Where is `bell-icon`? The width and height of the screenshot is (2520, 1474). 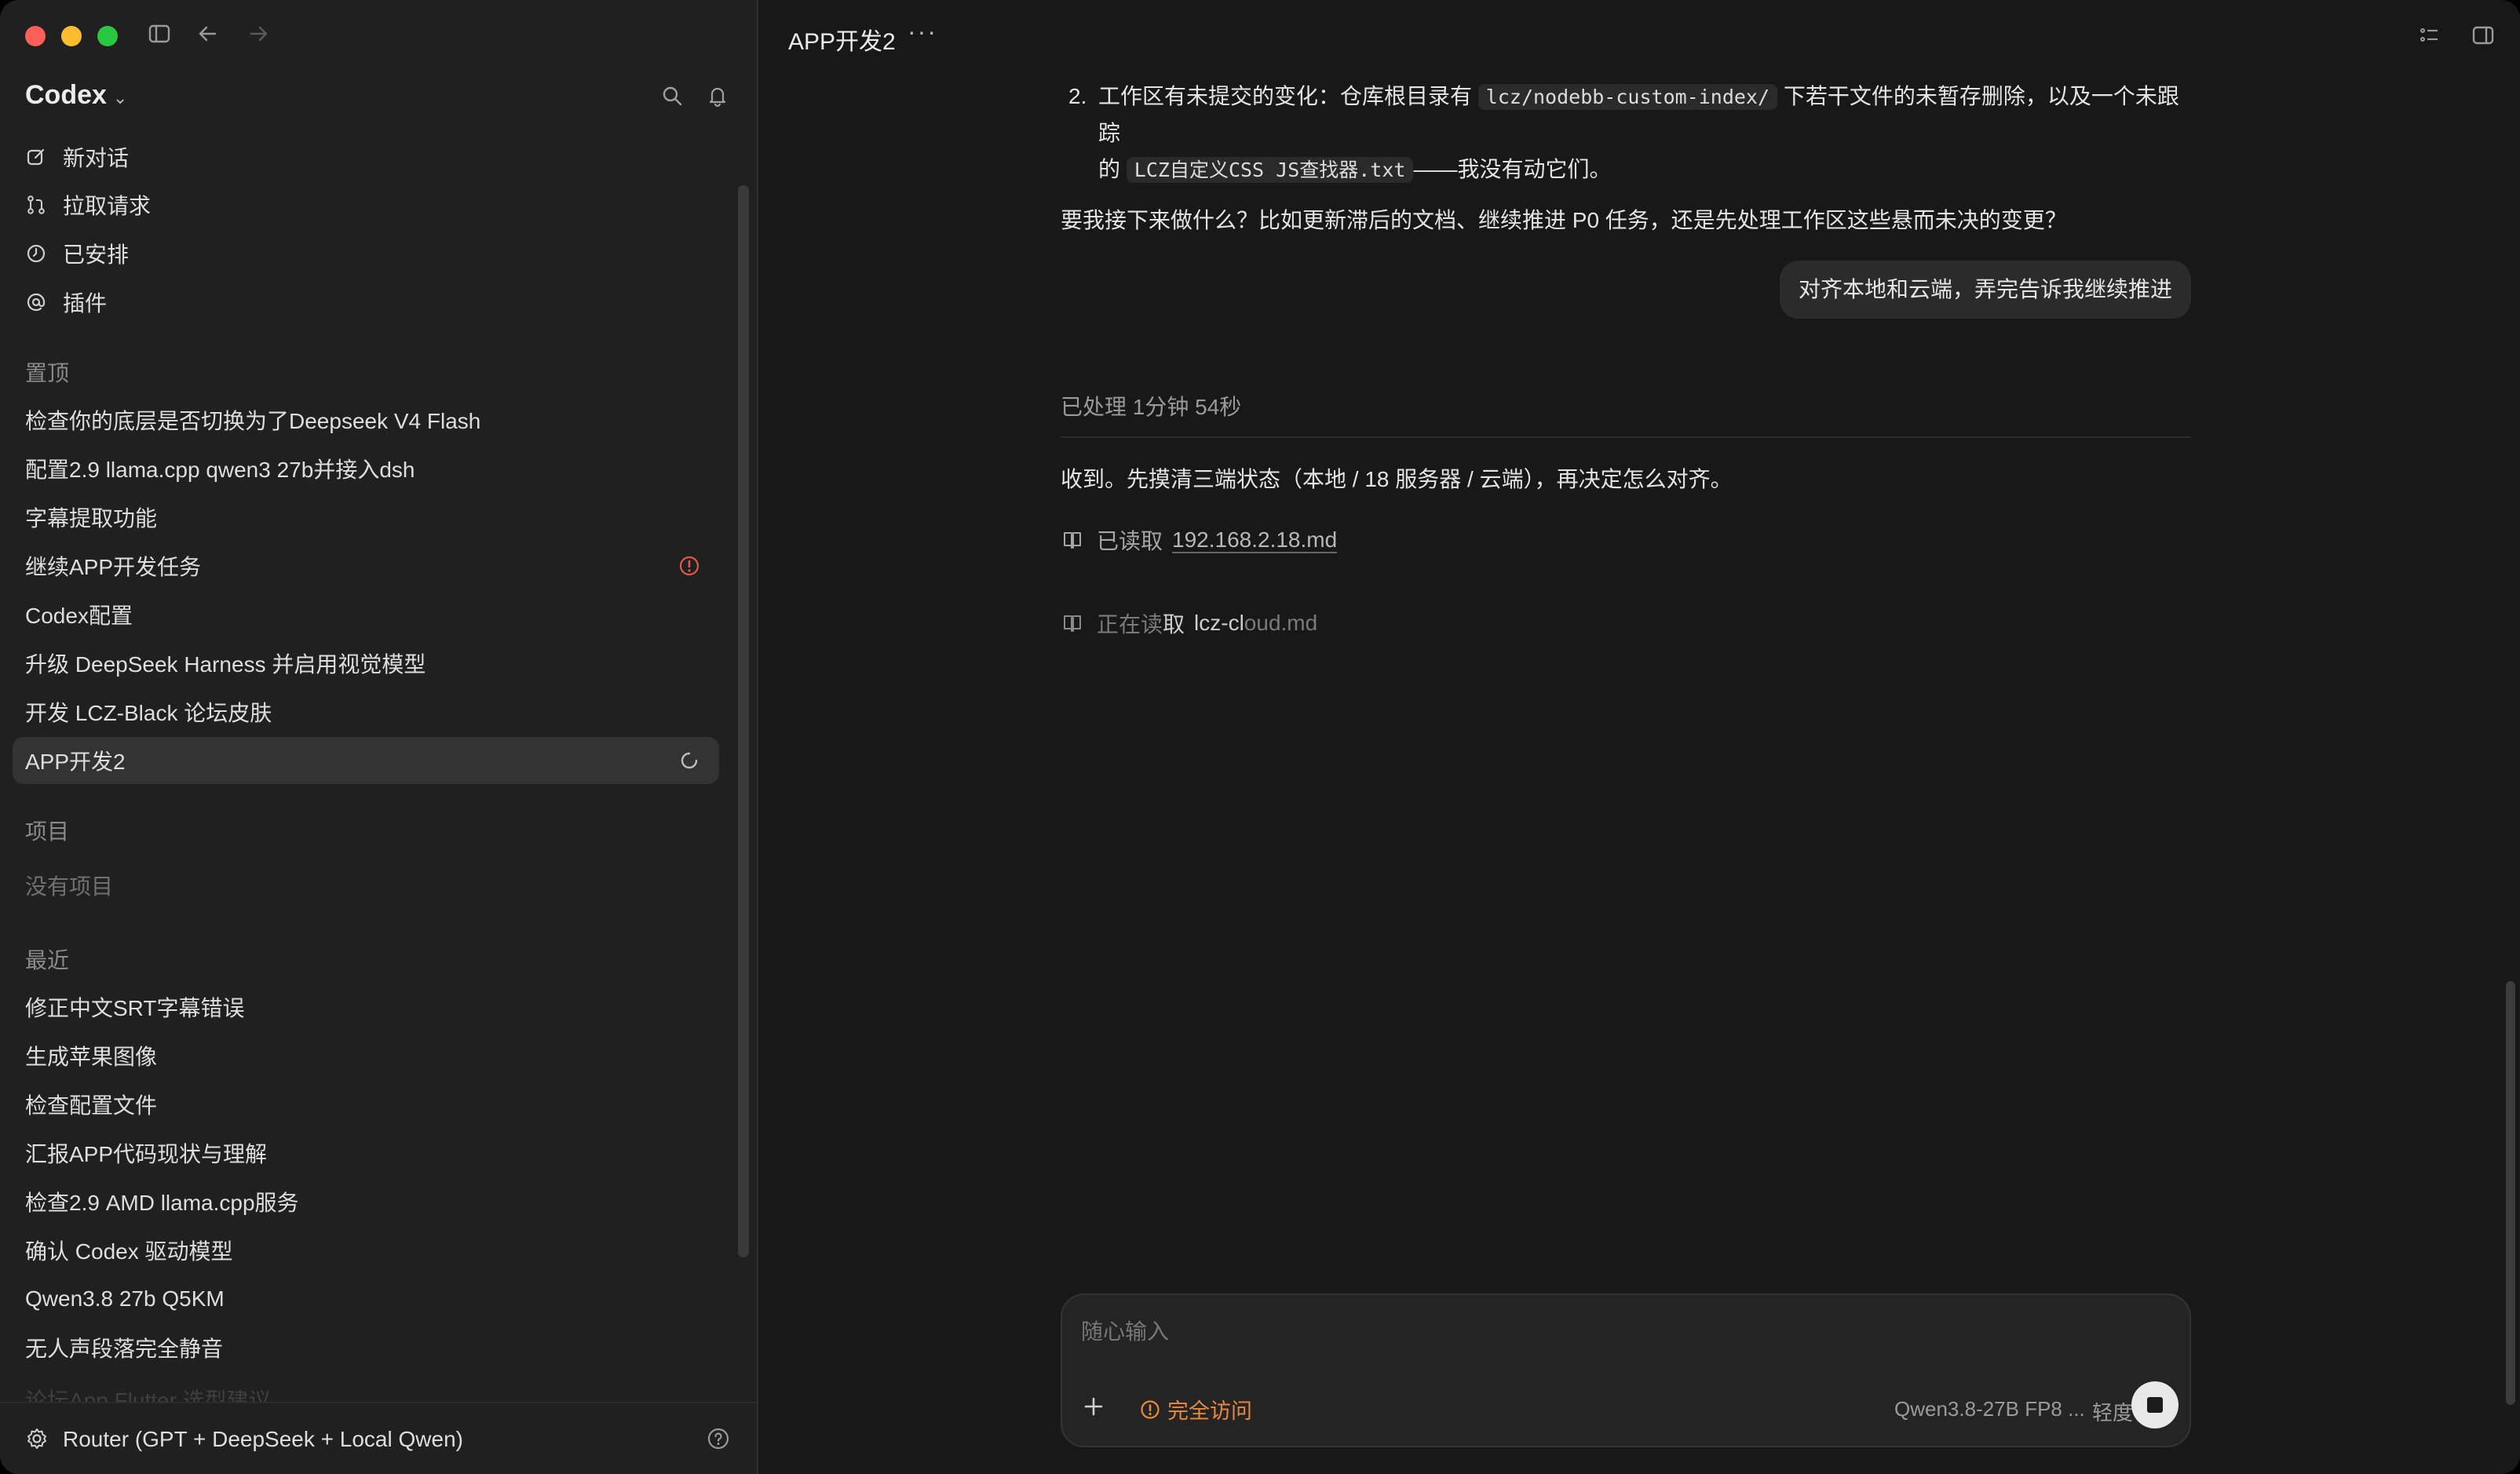 bell-icon is located at coordinates (718, 98).